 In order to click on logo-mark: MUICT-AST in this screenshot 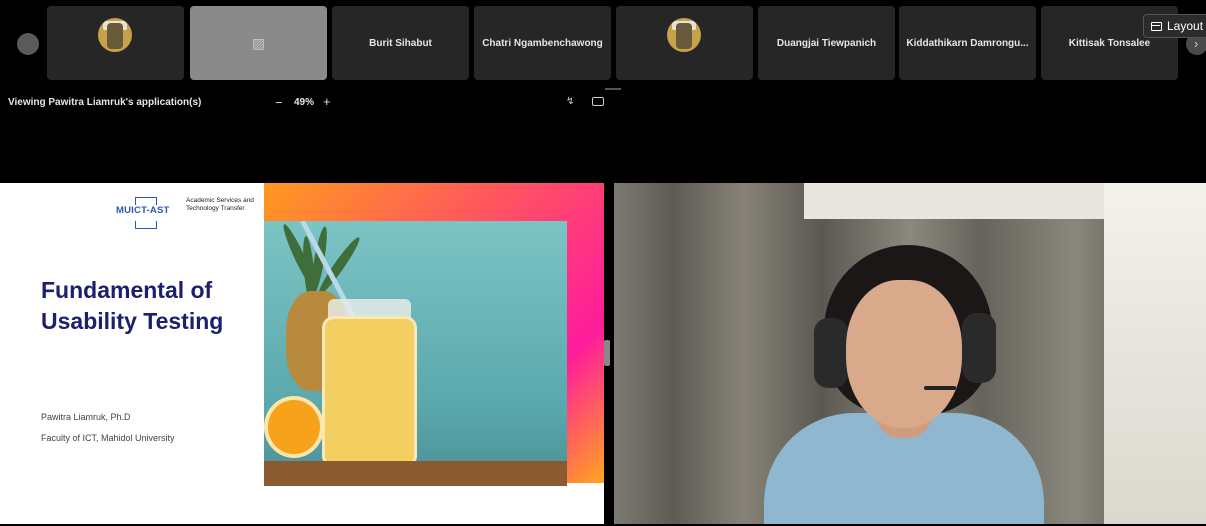, I will do `click(143, 210)`.